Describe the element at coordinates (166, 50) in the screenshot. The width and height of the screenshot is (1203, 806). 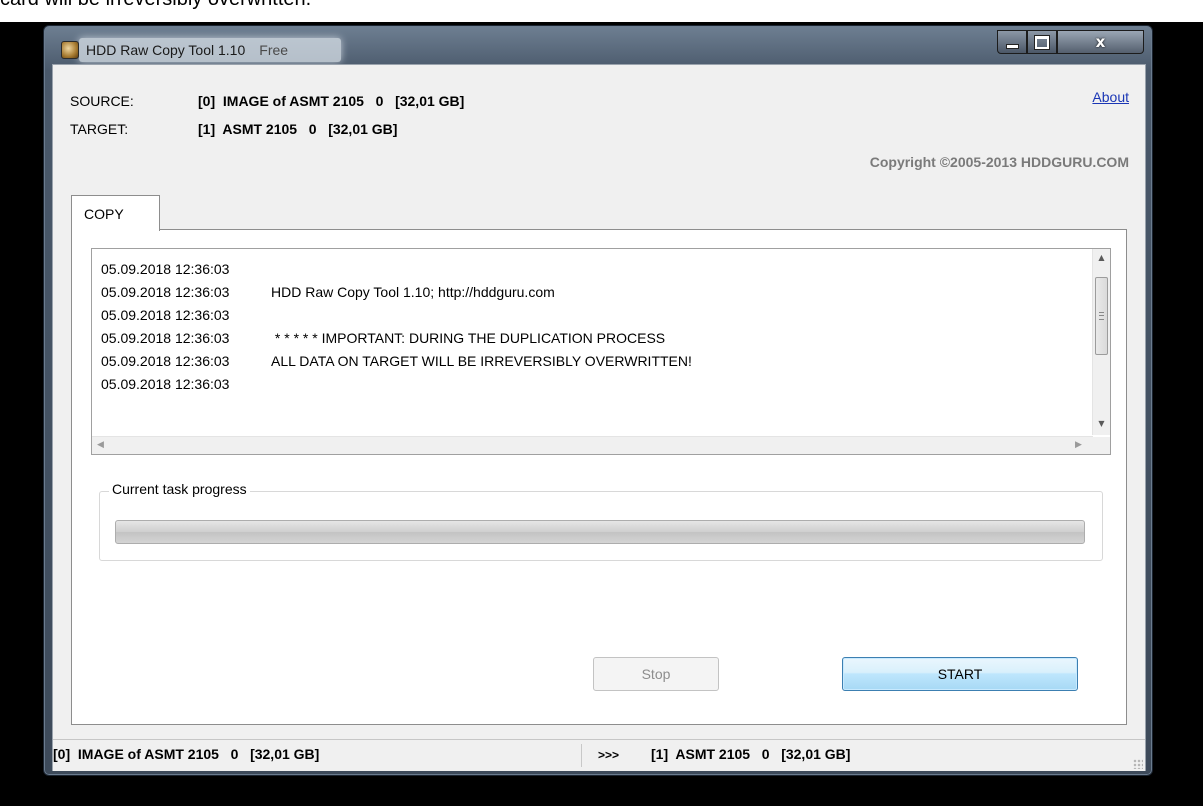
I see `window-title-text: HDD Raw Copy Tool 1.10` at that location.